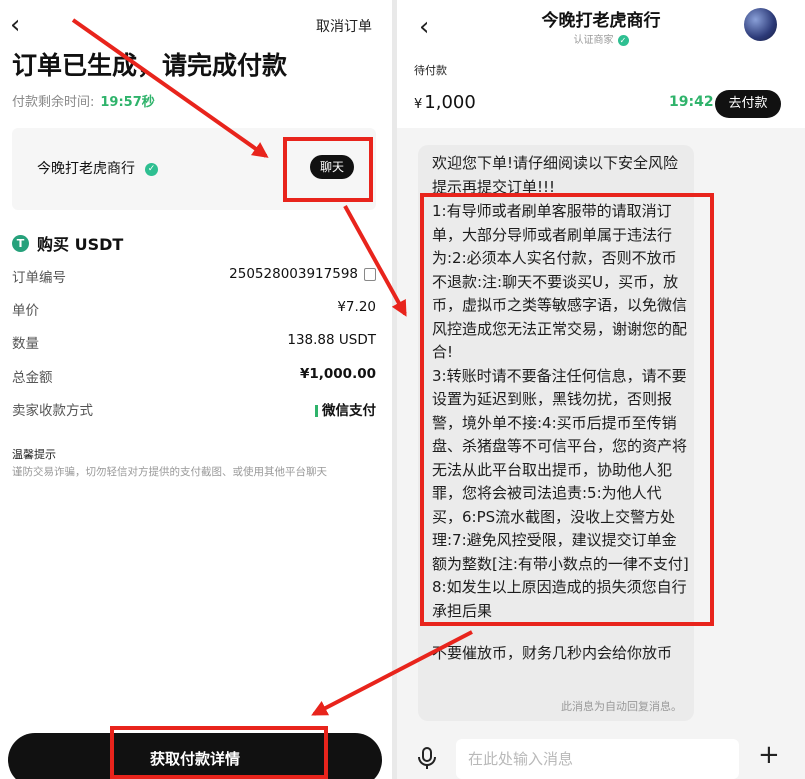  Describe the element at coordinates (302, 274) in the screenshot. I see `order-number-value: 250528003917598` at that location.